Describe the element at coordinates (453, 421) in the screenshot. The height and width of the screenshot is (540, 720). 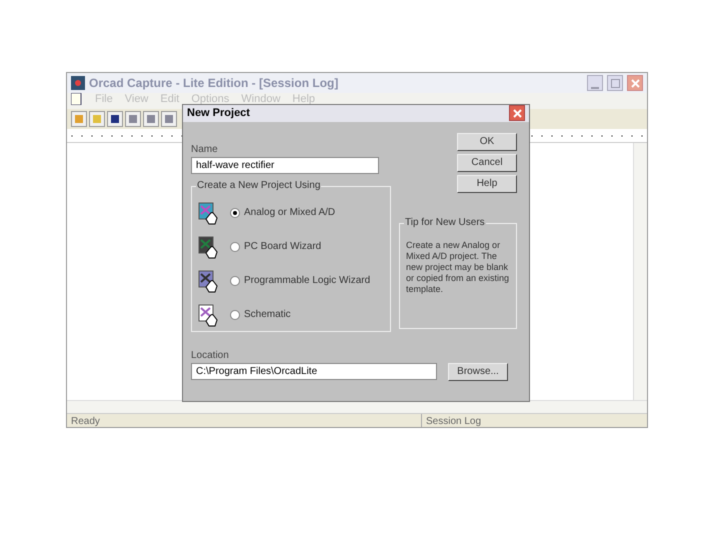
I see `status-text: Session Log` at that location.